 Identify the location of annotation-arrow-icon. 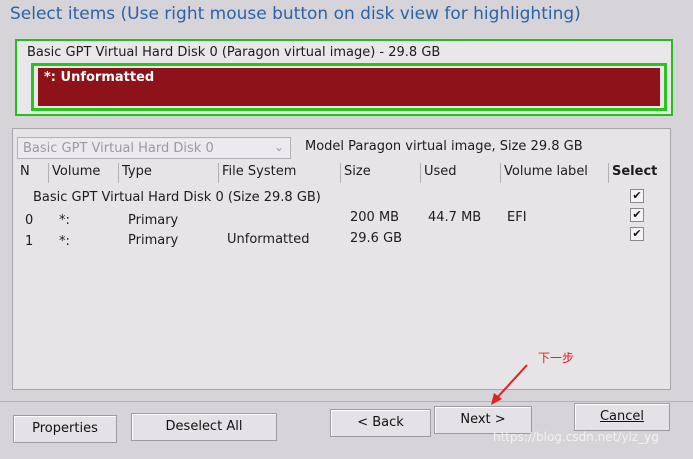
(509, 384).